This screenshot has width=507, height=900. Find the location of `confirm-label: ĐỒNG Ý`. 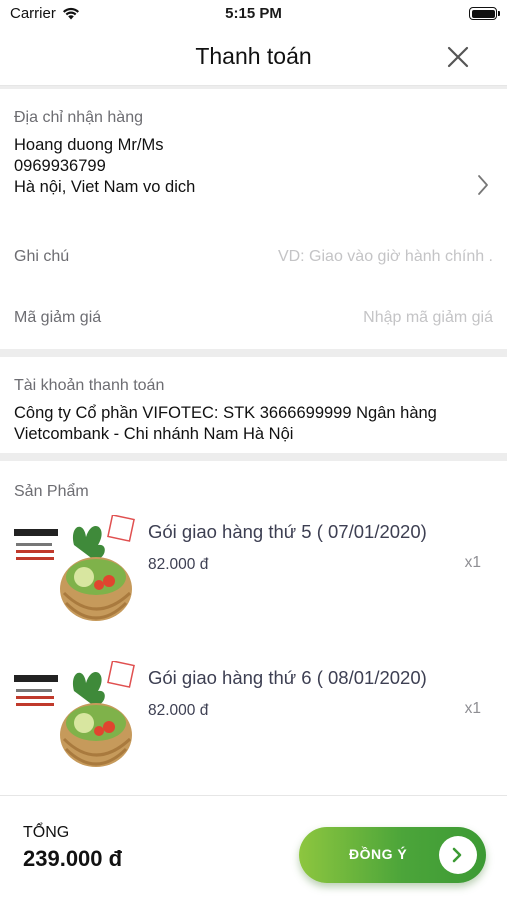

confirm-label: ĐỒNG Ý is located at coordinates (378, 854).